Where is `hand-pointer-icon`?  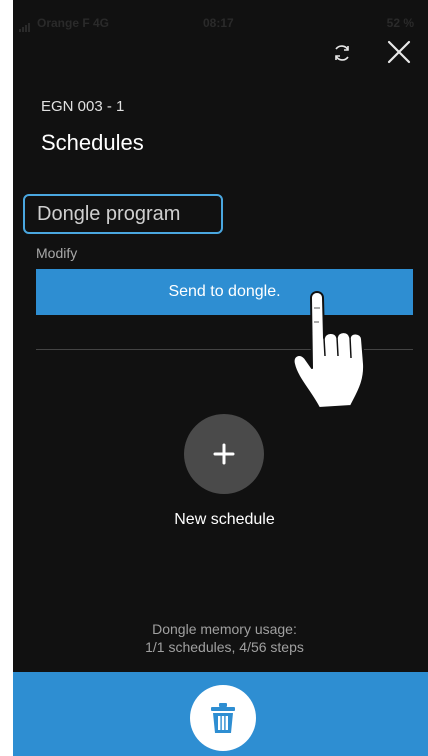 hand-pointer-icon is located at coordinates (329, 350).